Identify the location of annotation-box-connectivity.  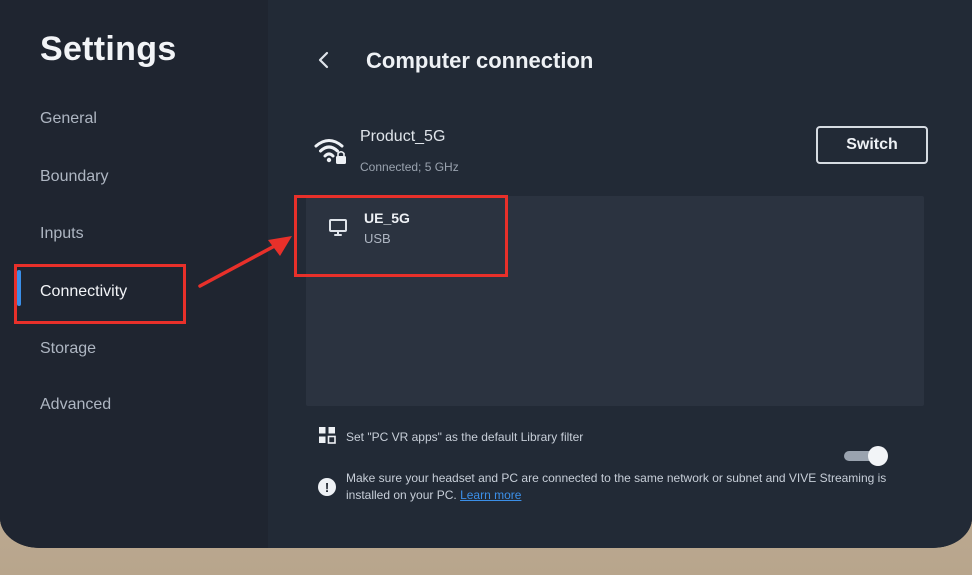
(100, 294).